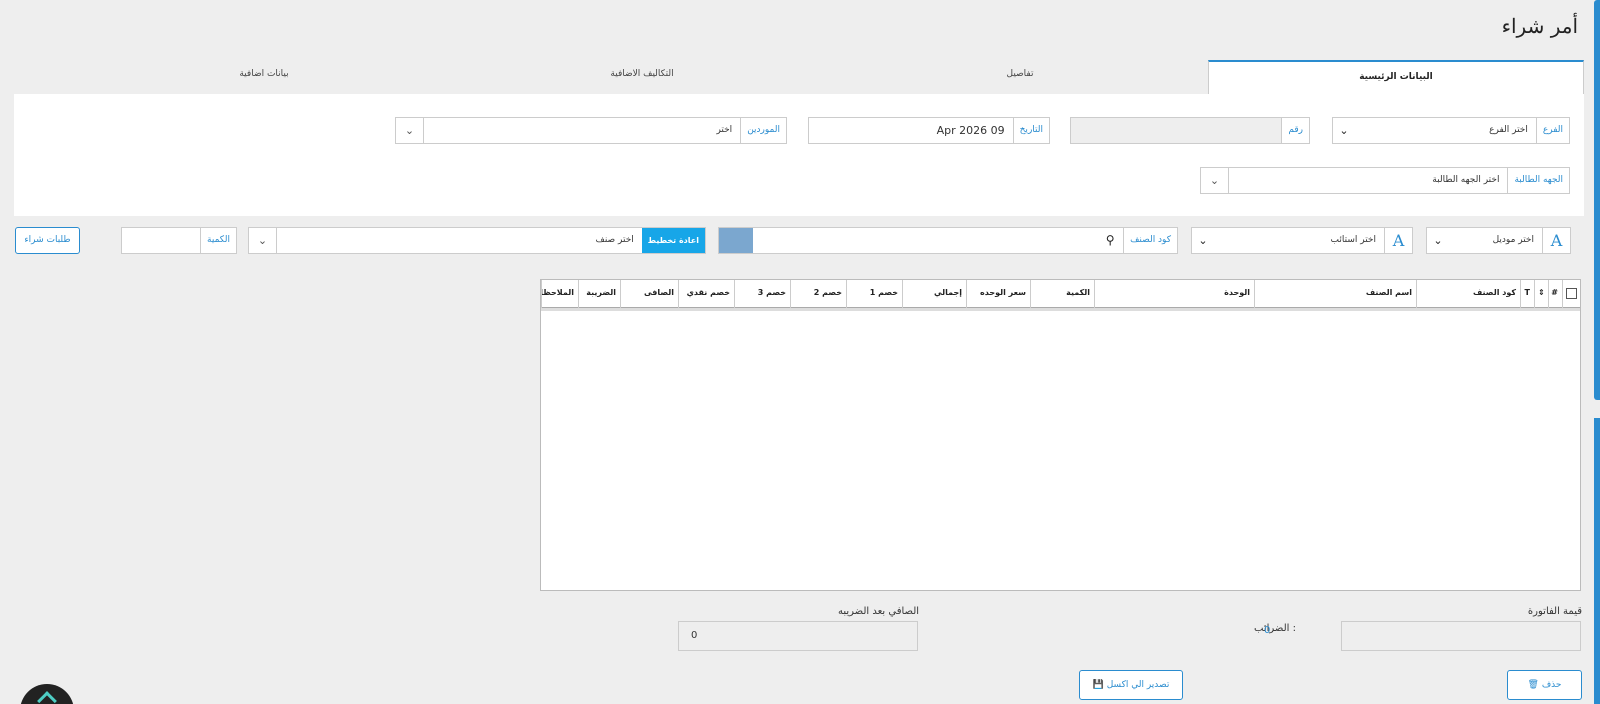 The width and height of the screenshot is (1600, 704). I want to click on item-select: اعادة تخطيط اختر صنف ⌄, so click(477, 240).